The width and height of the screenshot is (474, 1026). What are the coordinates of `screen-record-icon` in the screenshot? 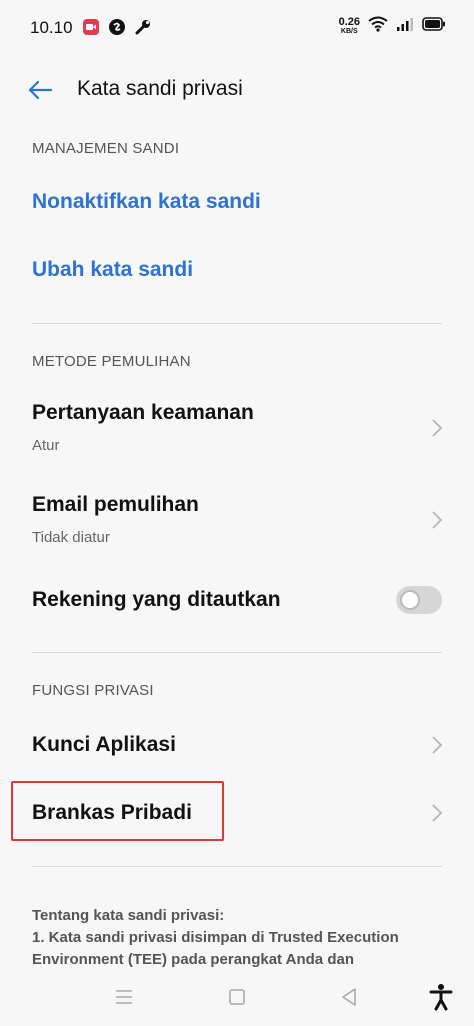 It's located at (91, 27).